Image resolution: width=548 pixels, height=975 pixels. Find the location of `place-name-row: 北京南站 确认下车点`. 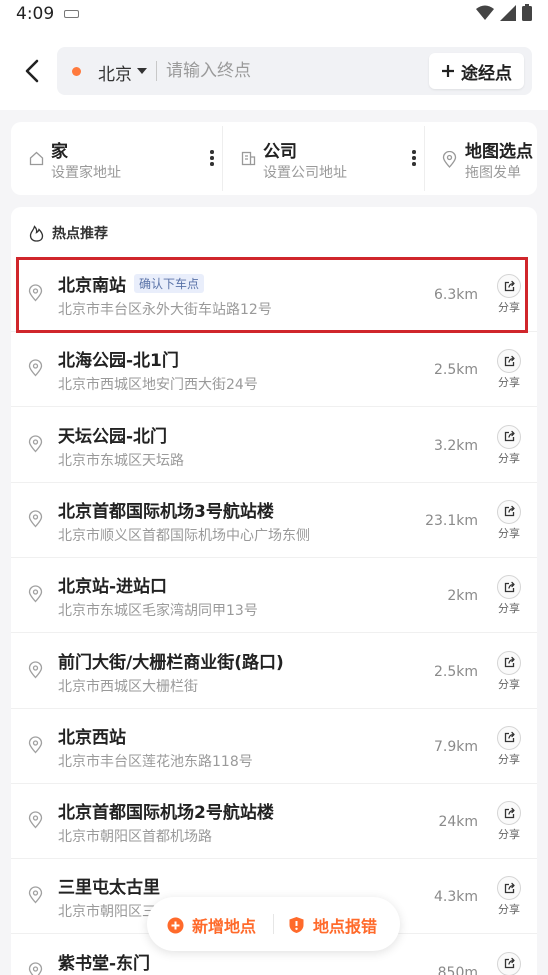

place-name-row: 北京南站 确认下车点 is located at coordinates (131, 283).